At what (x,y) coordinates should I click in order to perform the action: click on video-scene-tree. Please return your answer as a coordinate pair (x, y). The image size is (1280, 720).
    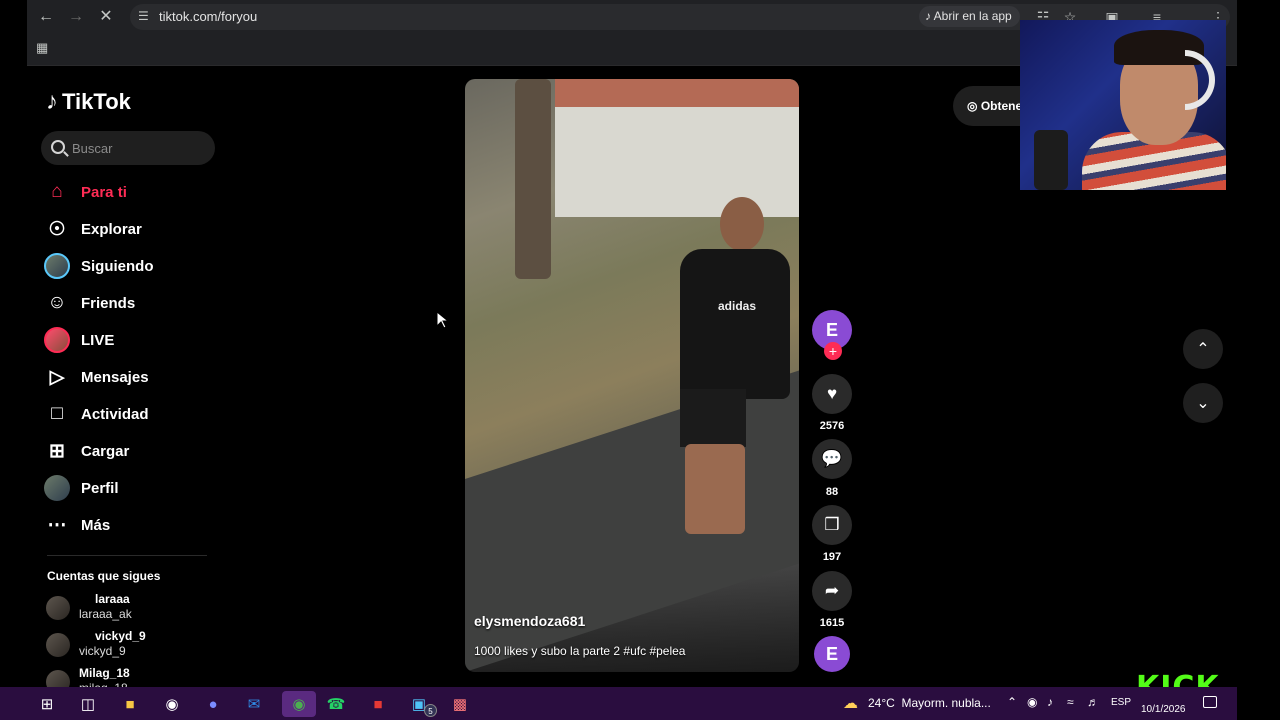
    Looking at the image, I should click on (533, 179).